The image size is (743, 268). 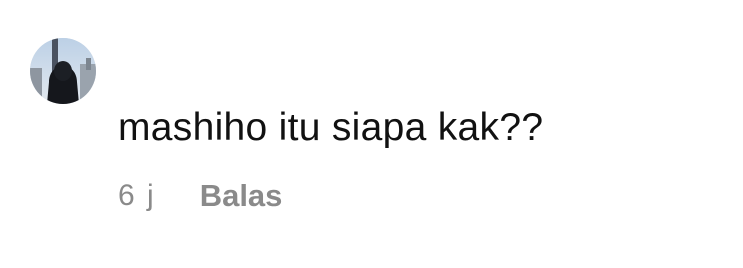 I want to click on user-avatar-icon, so click(x=63, y=71).